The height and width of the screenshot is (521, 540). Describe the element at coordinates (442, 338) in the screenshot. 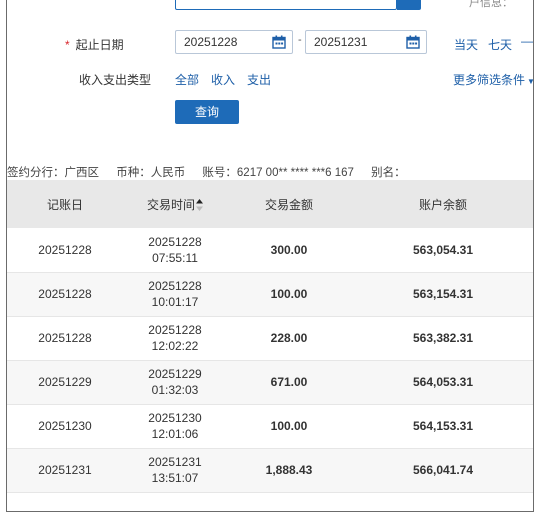

I see `balance-cell: 563,382.31` at that location.